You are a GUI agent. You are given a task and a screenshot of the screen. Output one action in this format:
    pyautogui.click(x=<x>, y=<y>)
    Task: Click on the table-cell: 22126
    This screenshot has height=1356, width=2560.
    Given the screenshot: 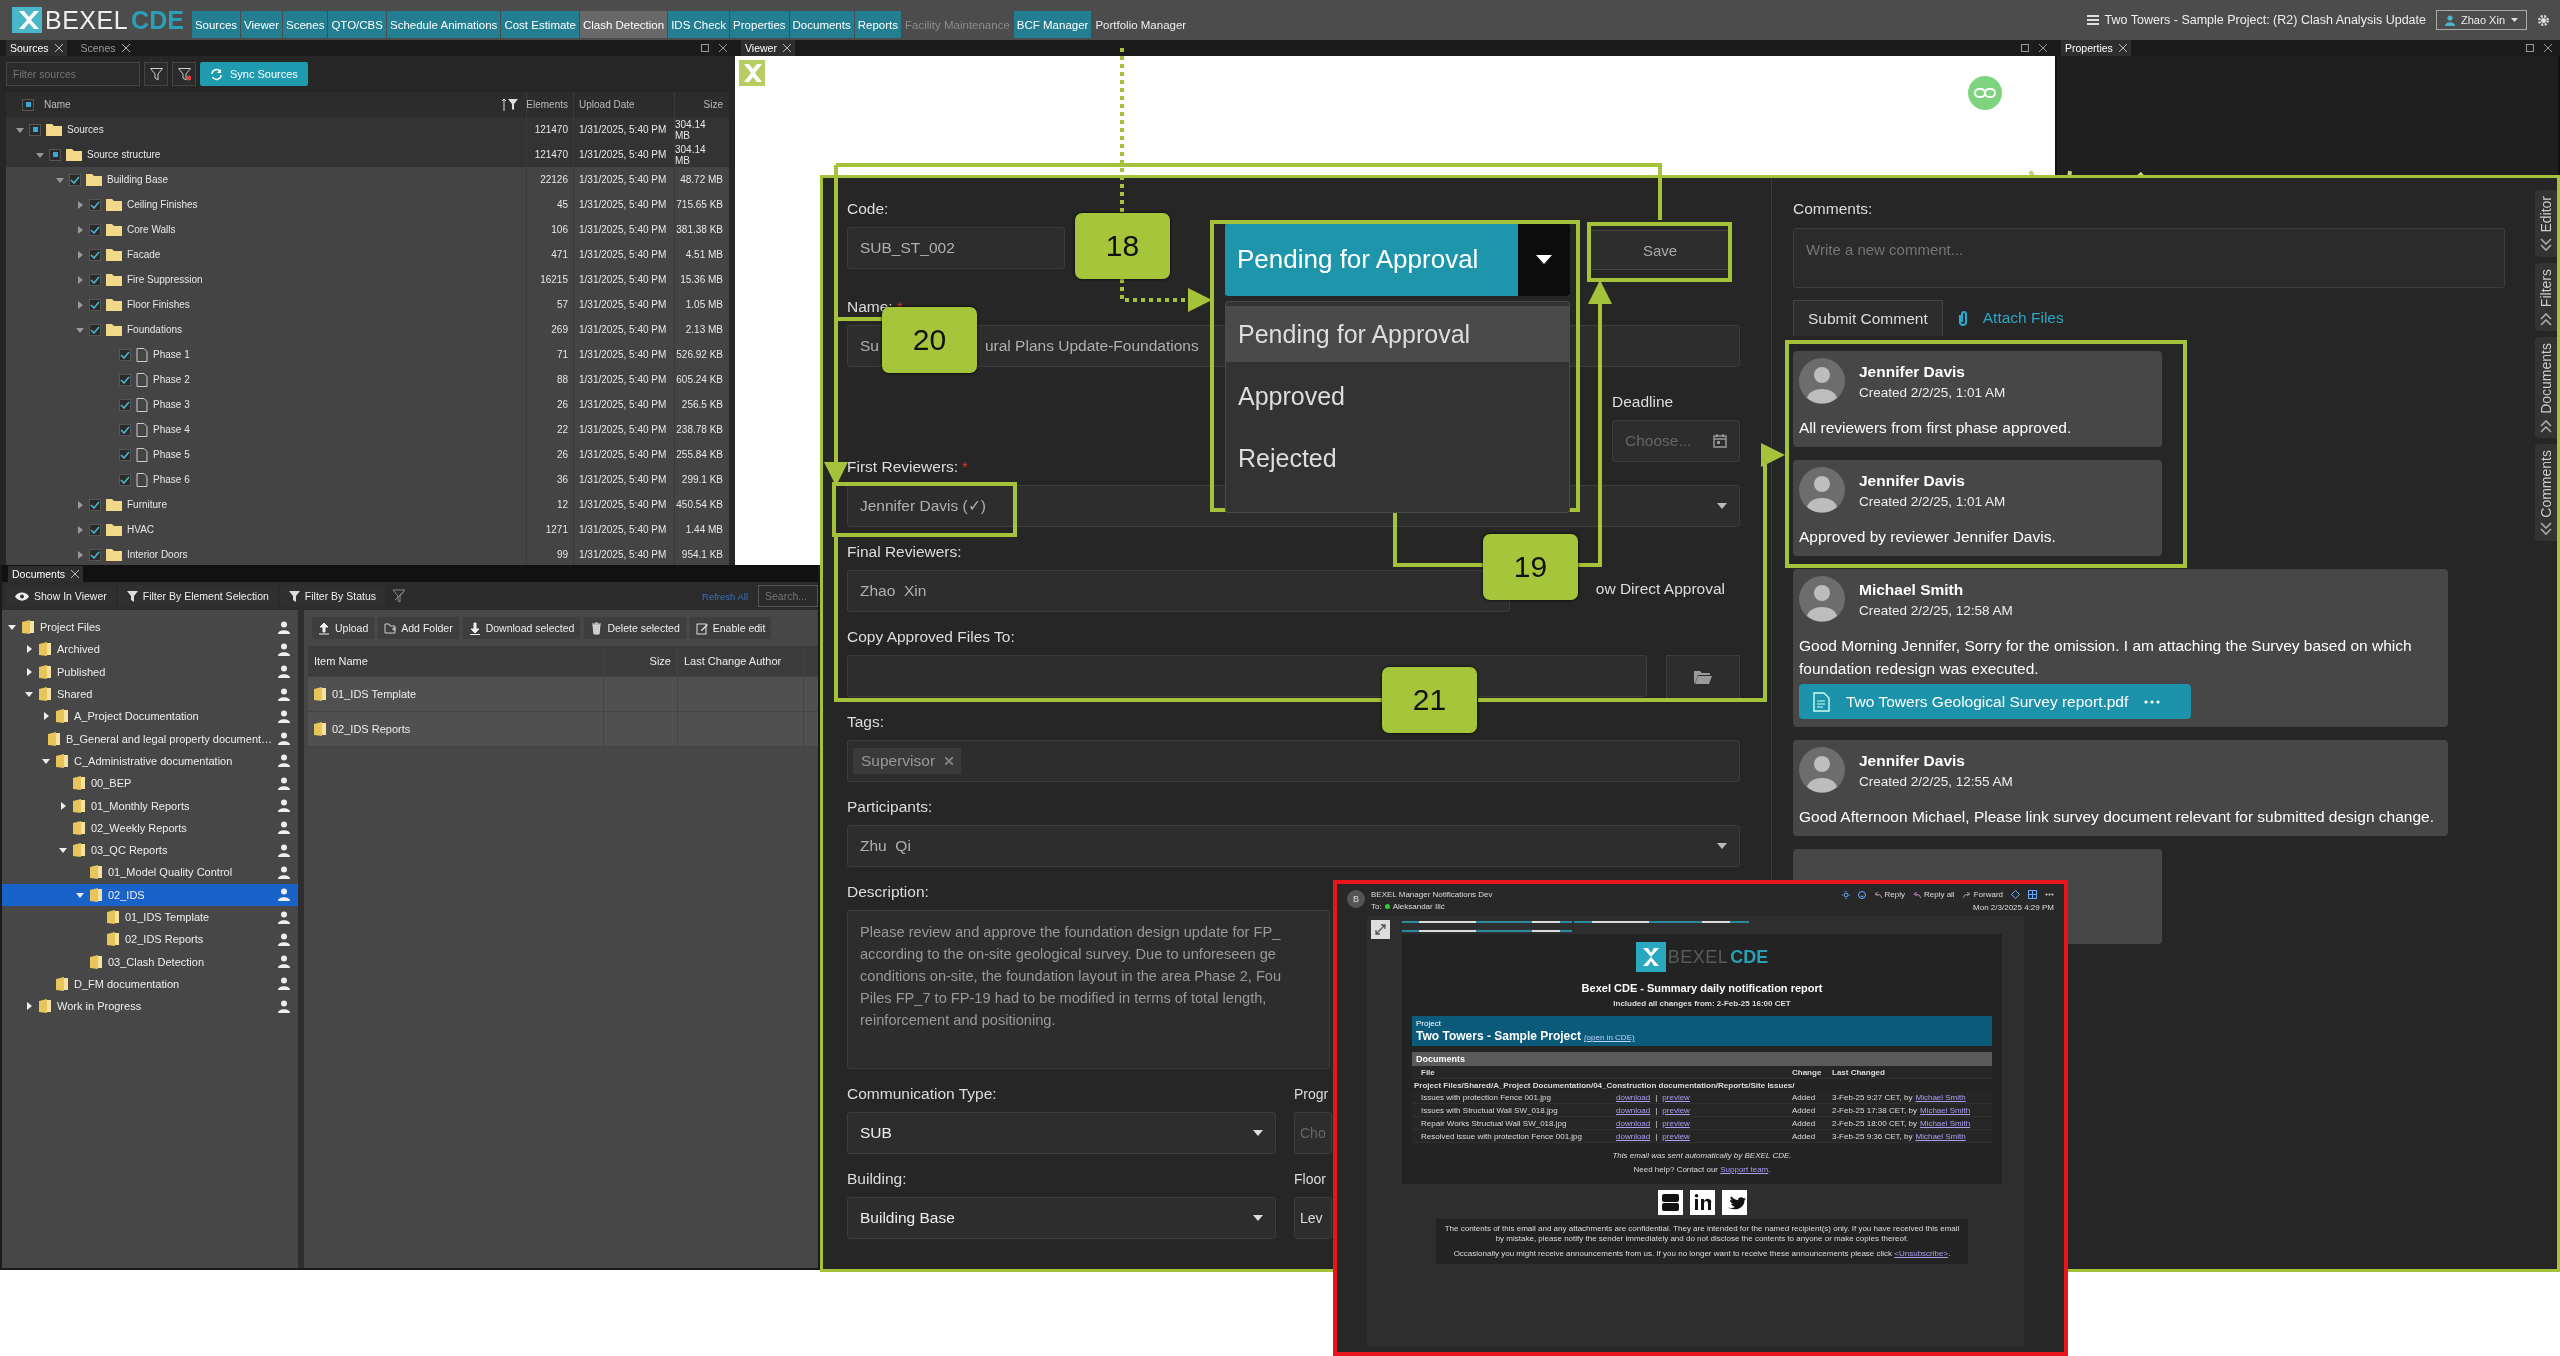 What is the action you would take?
    pyautogui.click(x=549, y=179)
    